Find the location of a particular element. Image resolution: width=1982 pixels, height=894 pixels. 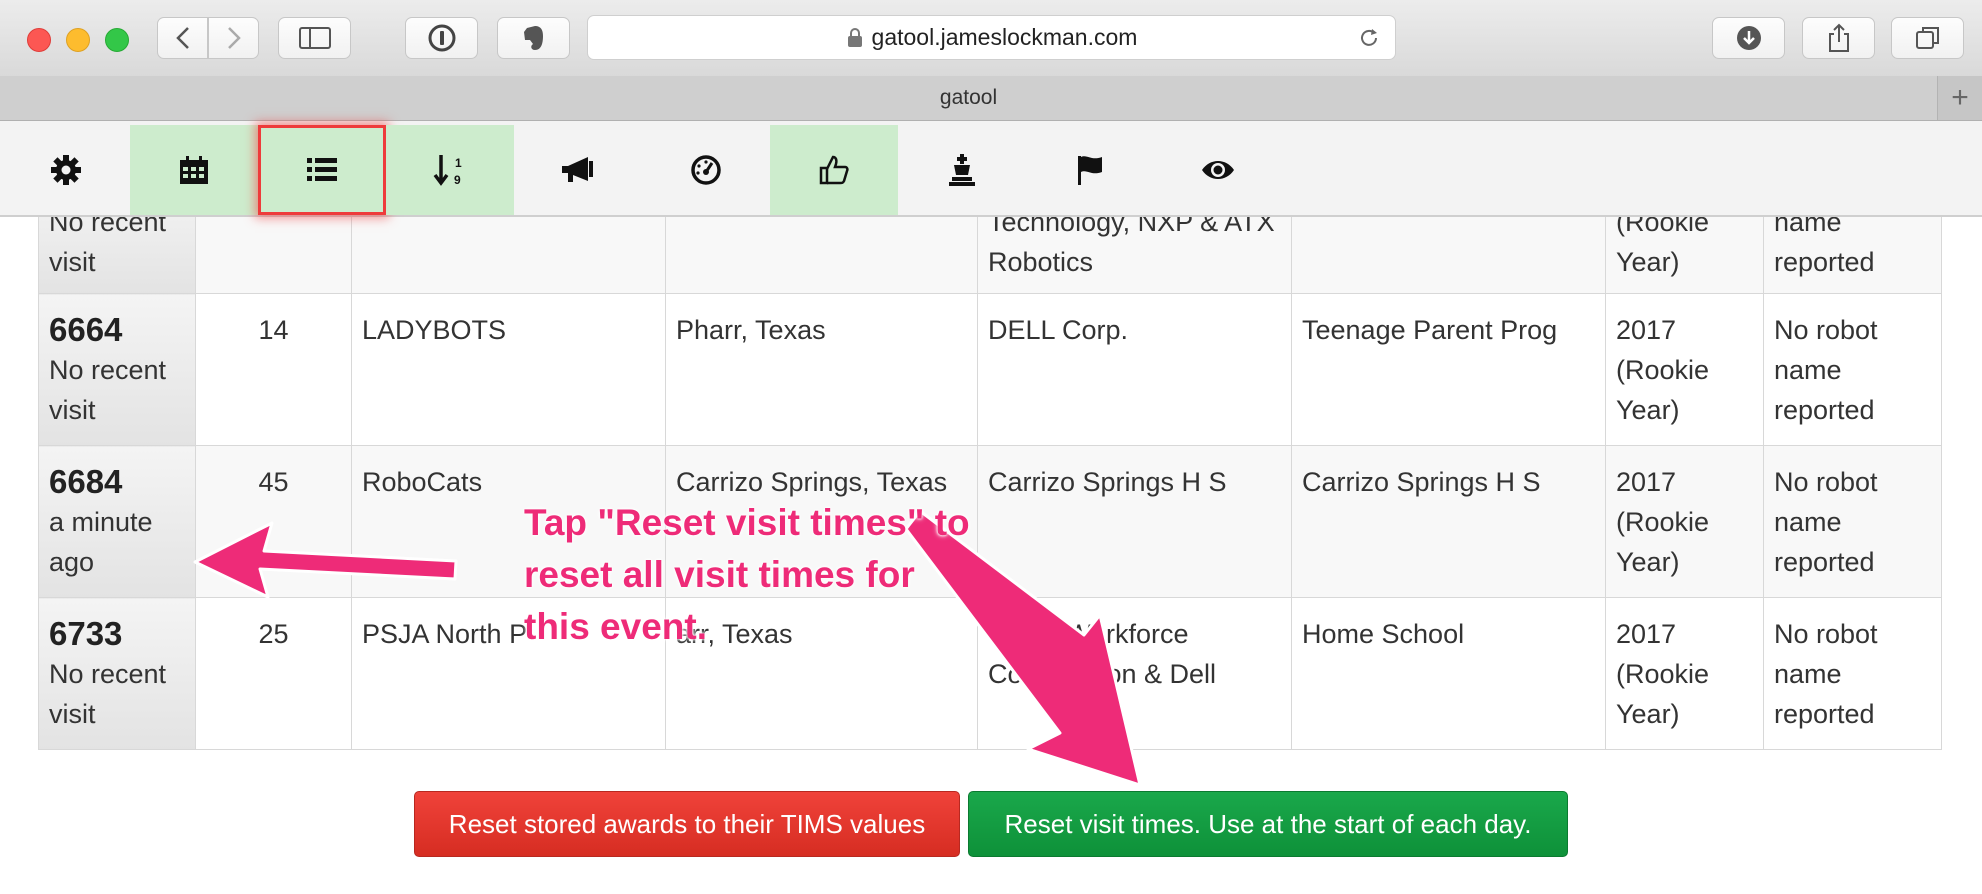

back-button is located at coordinates (182, 38).